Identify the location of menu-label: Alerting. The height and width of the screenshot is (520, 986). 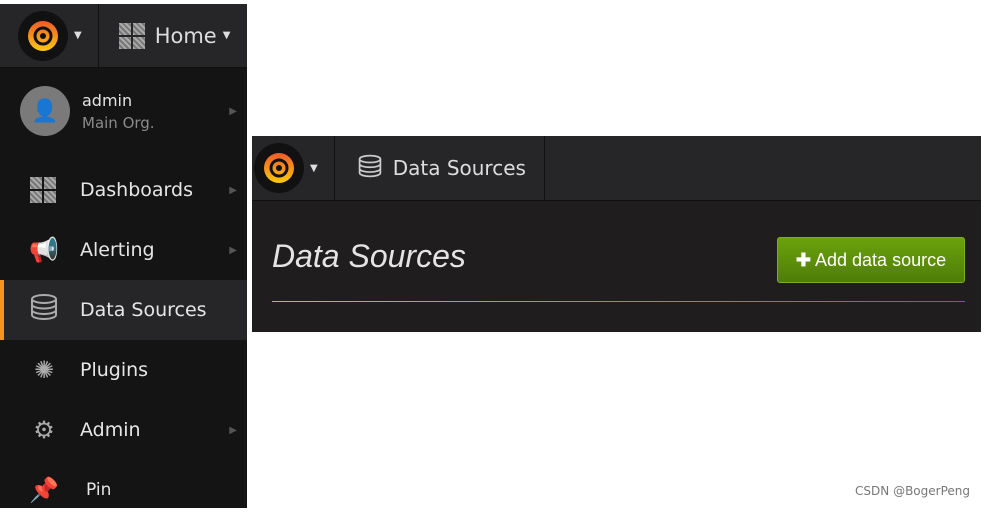
(117, 250).